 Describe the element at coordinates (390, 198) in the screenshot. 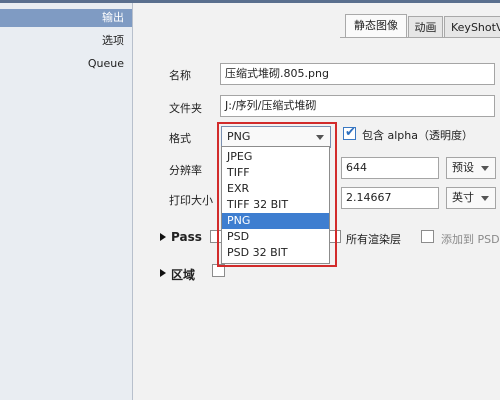

I see `print-size-input: 2.14667` at that location.